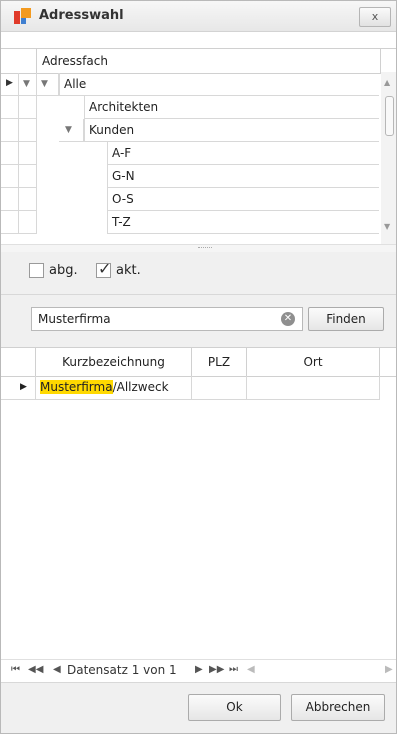 The width and height of the screenshot is (397, 734). I want to click on akt-checkbox: ✓, so click(103, 268).